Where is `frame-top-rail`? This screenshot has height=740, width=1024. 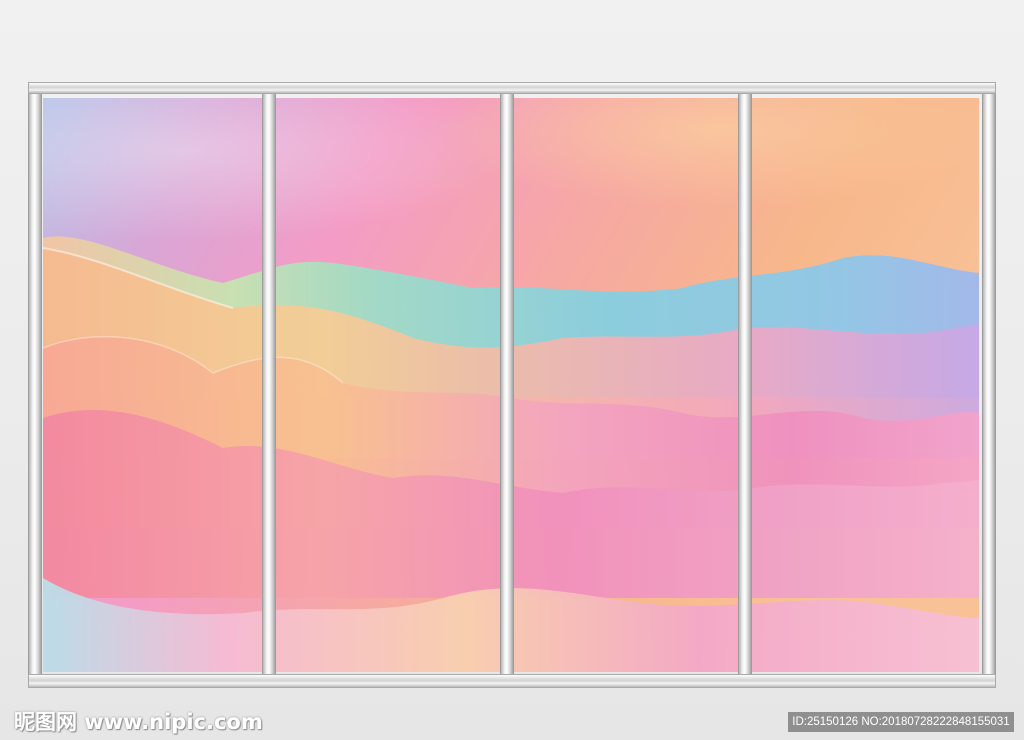
frame-top-rail is located at coordinates (512, 88).